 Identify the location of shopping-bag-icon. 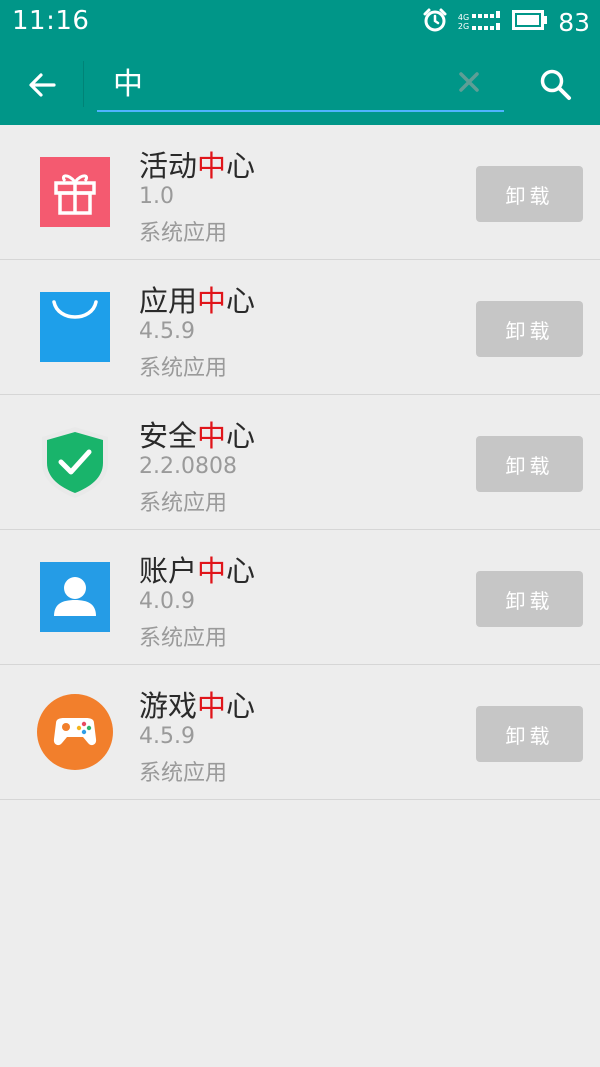
(75, 327).